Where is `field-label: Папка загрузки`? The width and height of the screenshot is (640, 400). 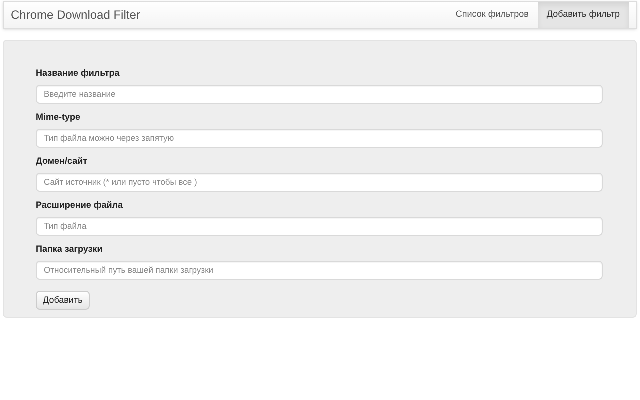
field-label: Папка загрузки is located at coordinates (70, 249).